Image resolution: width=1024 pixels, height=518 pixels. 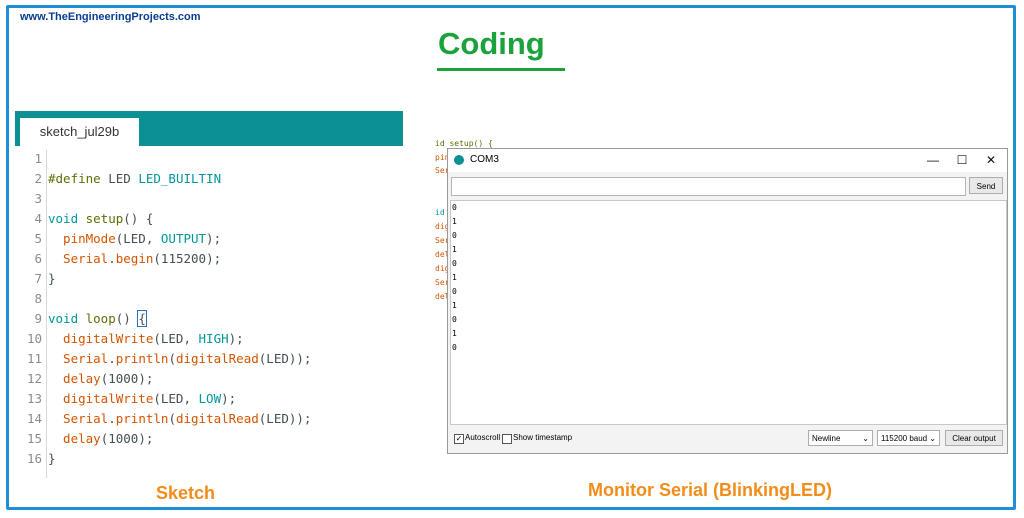 What do you see at coordinates (34, 338) in the screenshot?
I see `line-number: 10` at bounding box center [34, 338].